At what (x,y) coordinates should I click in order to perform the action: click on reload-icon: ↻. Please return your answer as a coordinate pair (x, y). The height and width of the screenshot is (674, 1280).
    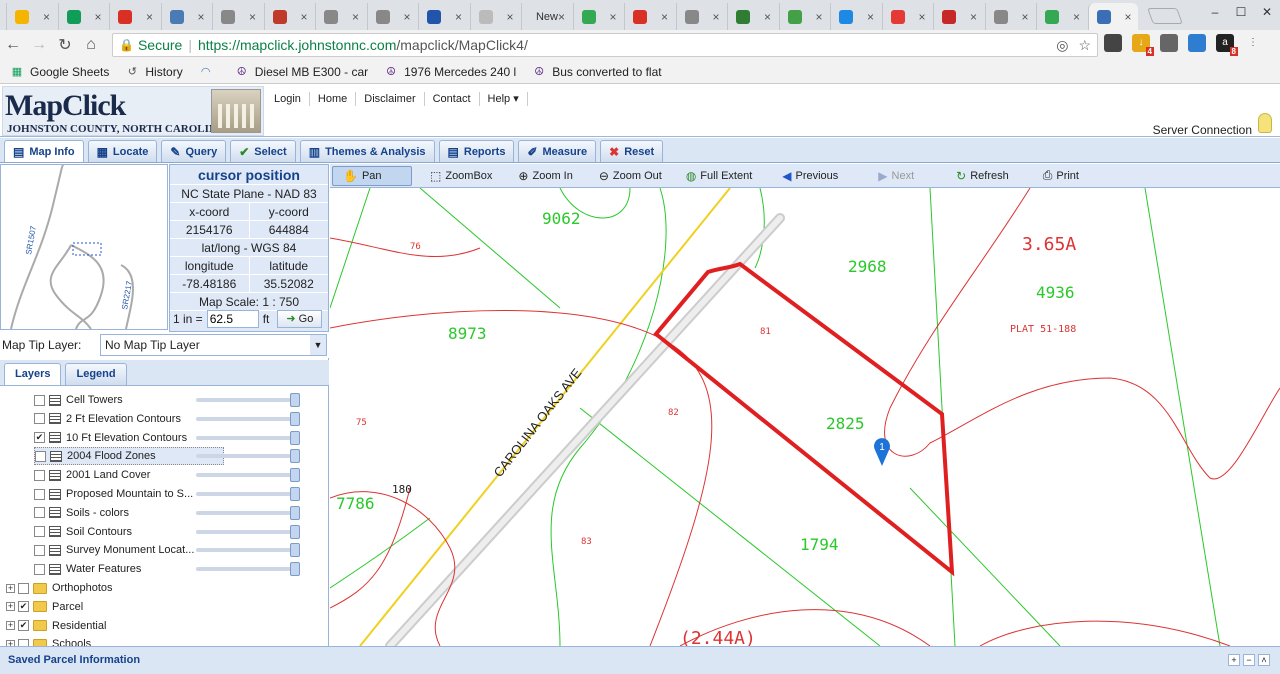
    Looking at the image, I should click on (65, 45).